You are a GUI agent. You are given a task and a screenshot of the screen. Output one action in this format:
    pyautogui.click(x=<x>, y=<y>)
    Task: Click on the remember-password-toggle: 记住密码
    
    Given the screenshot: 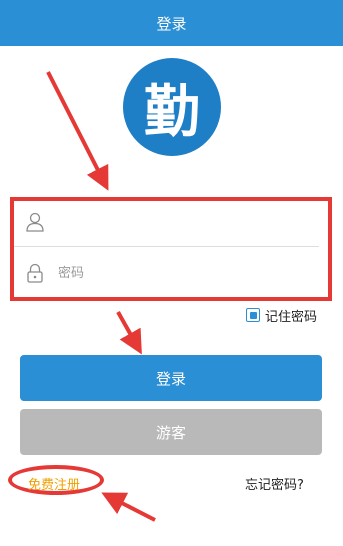 What is the action you would take?
    pyautogui.click(x=282, y=315)
    